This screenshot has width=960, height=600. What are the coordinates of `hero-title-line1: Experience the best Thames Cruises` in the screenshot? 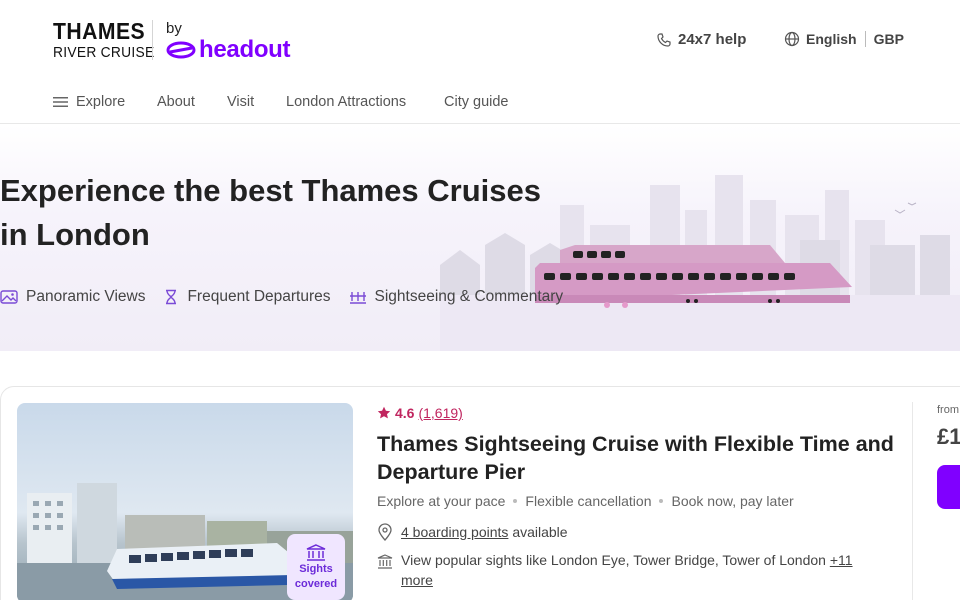 It's located at (271, 190).